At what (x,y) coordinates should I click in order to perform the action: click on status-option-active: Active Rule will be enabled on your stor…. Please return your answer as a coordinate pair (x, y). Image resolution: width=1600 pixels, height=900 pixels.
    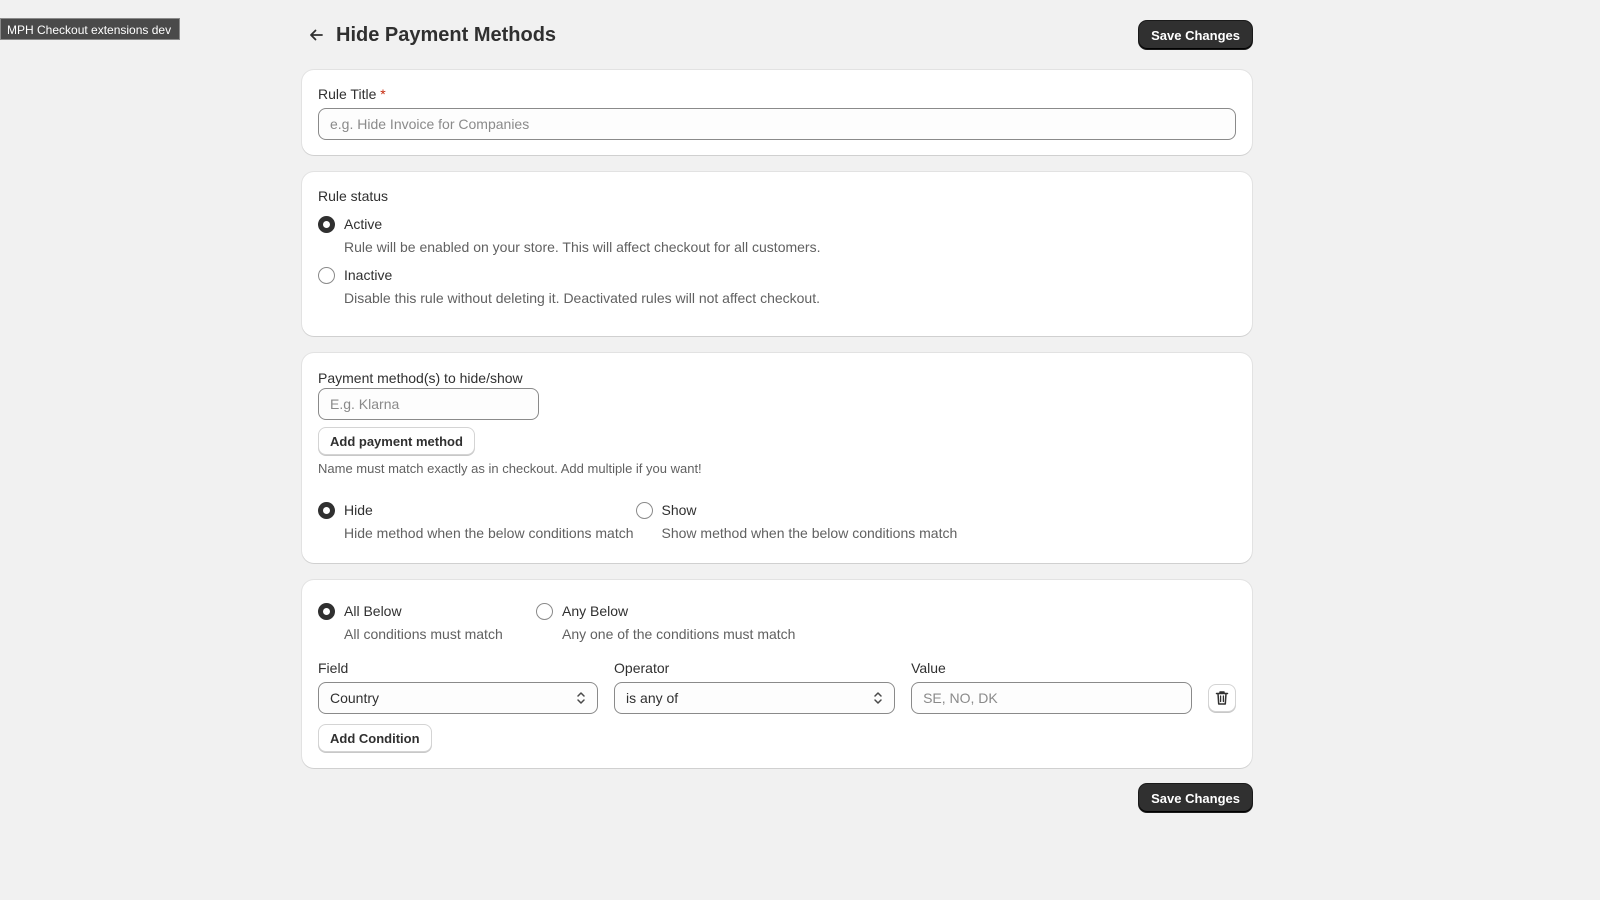
    Looking at the image, I should click on (777, 235).